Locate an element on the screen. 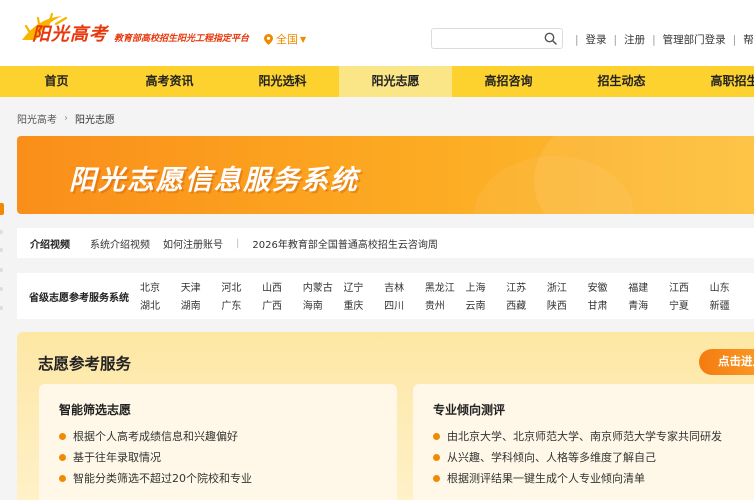 Image resolution: width=754 pixels, height=500 pixels. nav-item-consultation: 高招咨询 is located at coordinates (508, 81).